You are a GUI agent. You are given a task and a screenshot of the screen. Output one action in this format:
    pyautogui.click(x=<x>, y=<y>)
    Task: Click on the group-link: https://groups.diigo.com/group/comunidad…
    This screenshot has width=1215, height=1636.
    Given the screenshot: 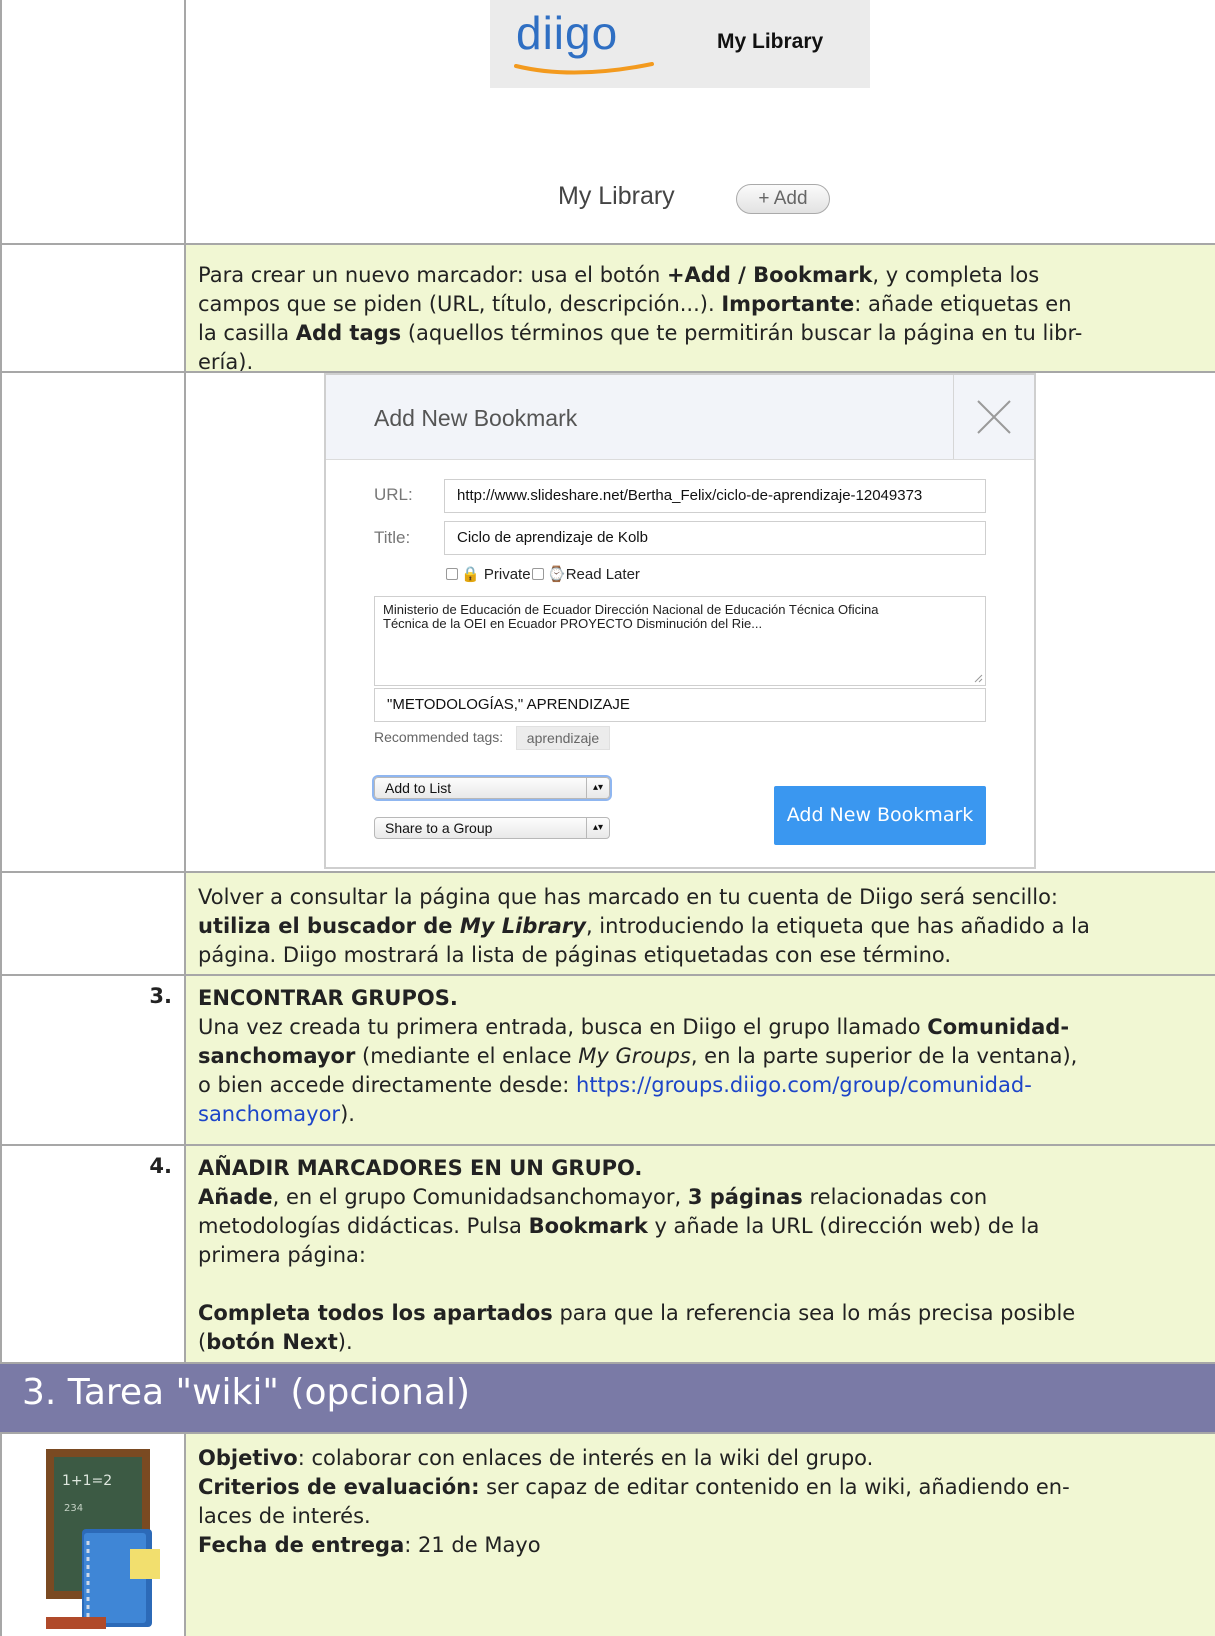 What is the action you would take?
    pyautogui.click(x=804, y=1085)
    